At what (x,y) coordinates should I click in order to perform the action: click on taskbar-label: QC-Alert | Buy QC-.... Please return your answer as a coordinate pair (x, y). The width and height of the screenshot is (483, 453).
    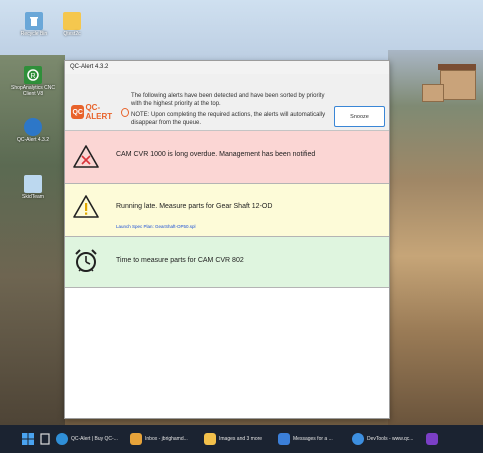
    Looking at the image, I should click on (94, 439).